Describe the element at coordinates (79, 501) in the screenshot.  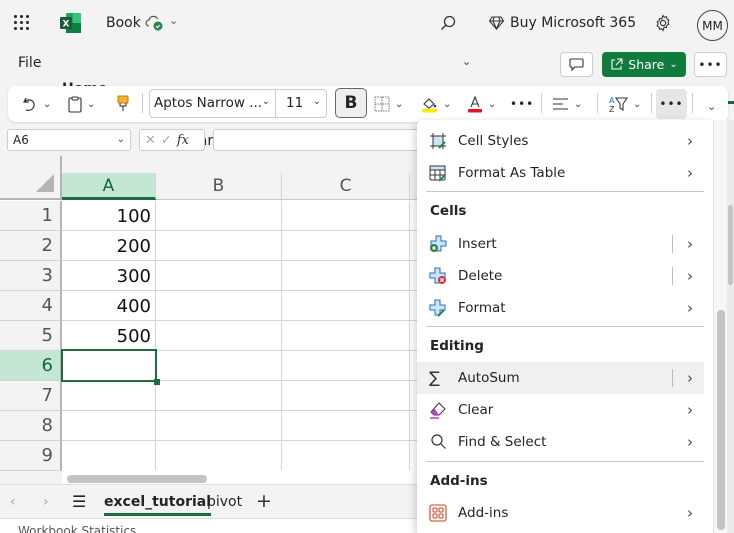
I see `all-sheets-menu-icon: ☰` at that location.